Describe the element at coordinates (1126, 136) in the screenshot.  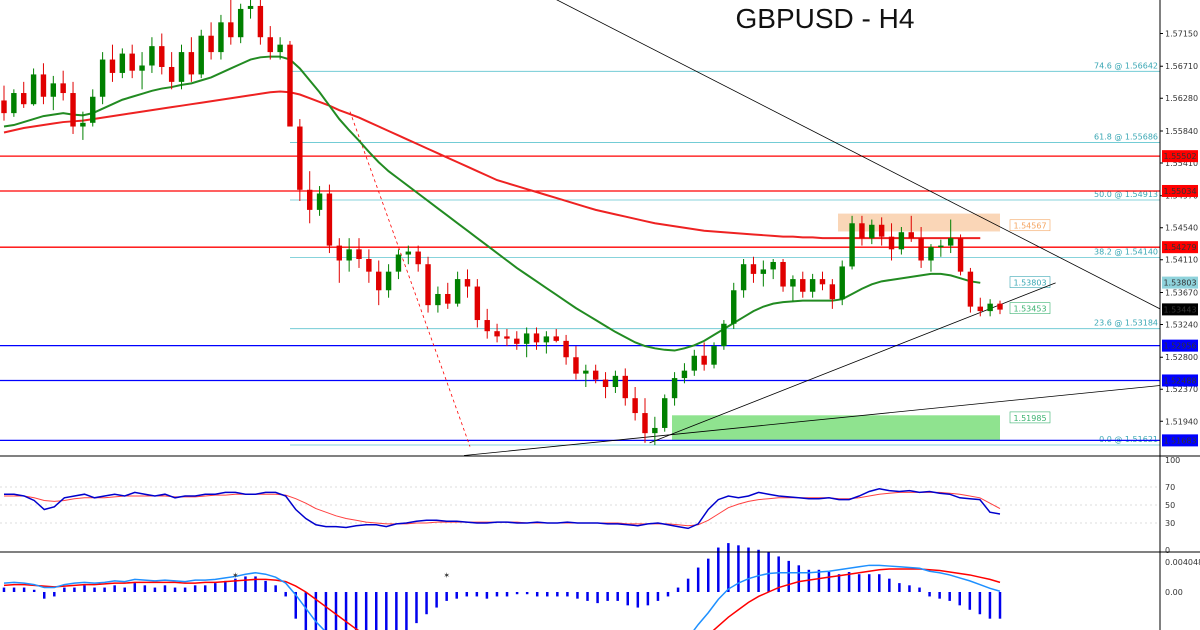
I see `fib-level-label: 61.8 @ 1.55686` at that location.